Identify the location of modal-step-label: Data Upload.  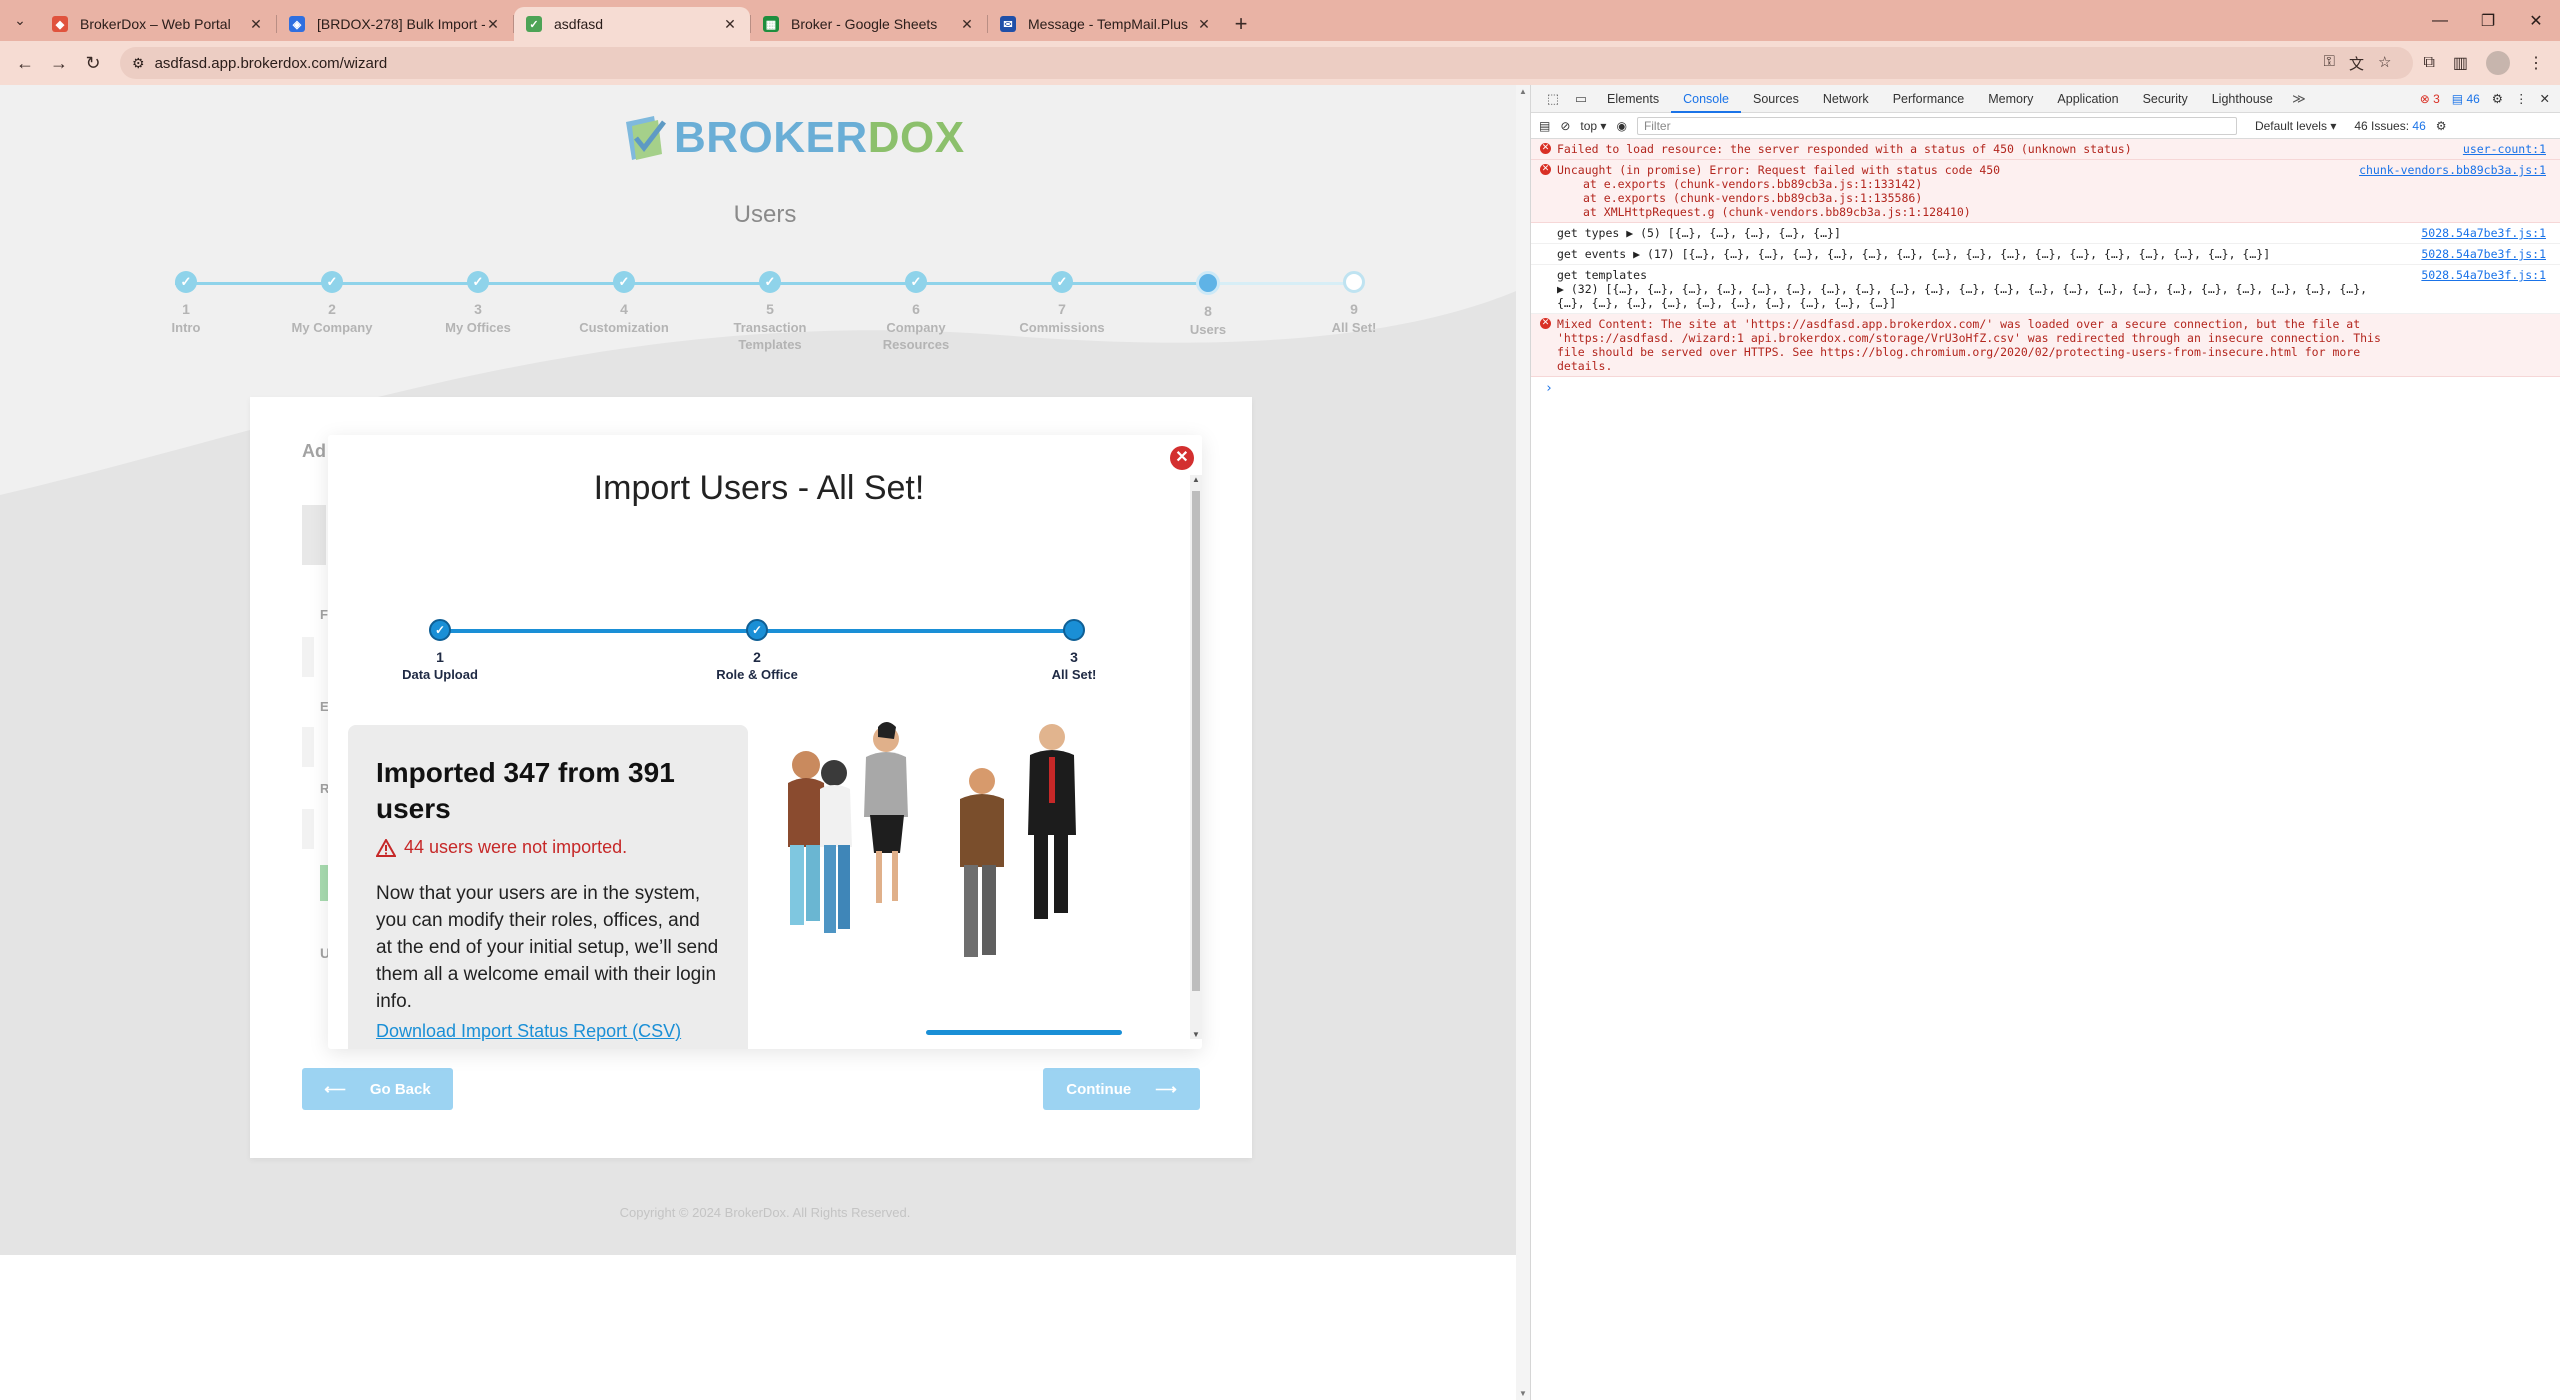
(440, 674).